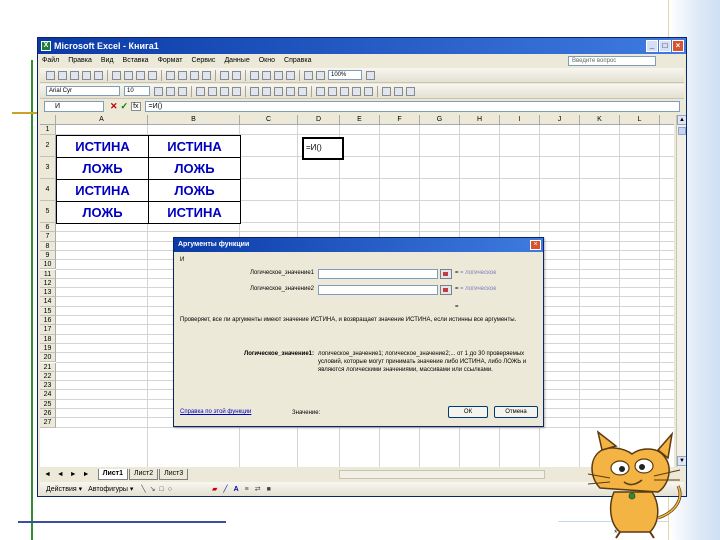  What do you see at coordinates (400, 120) in the screenshot?
I see `column-header-f: F` at bounding box center [400, 120].